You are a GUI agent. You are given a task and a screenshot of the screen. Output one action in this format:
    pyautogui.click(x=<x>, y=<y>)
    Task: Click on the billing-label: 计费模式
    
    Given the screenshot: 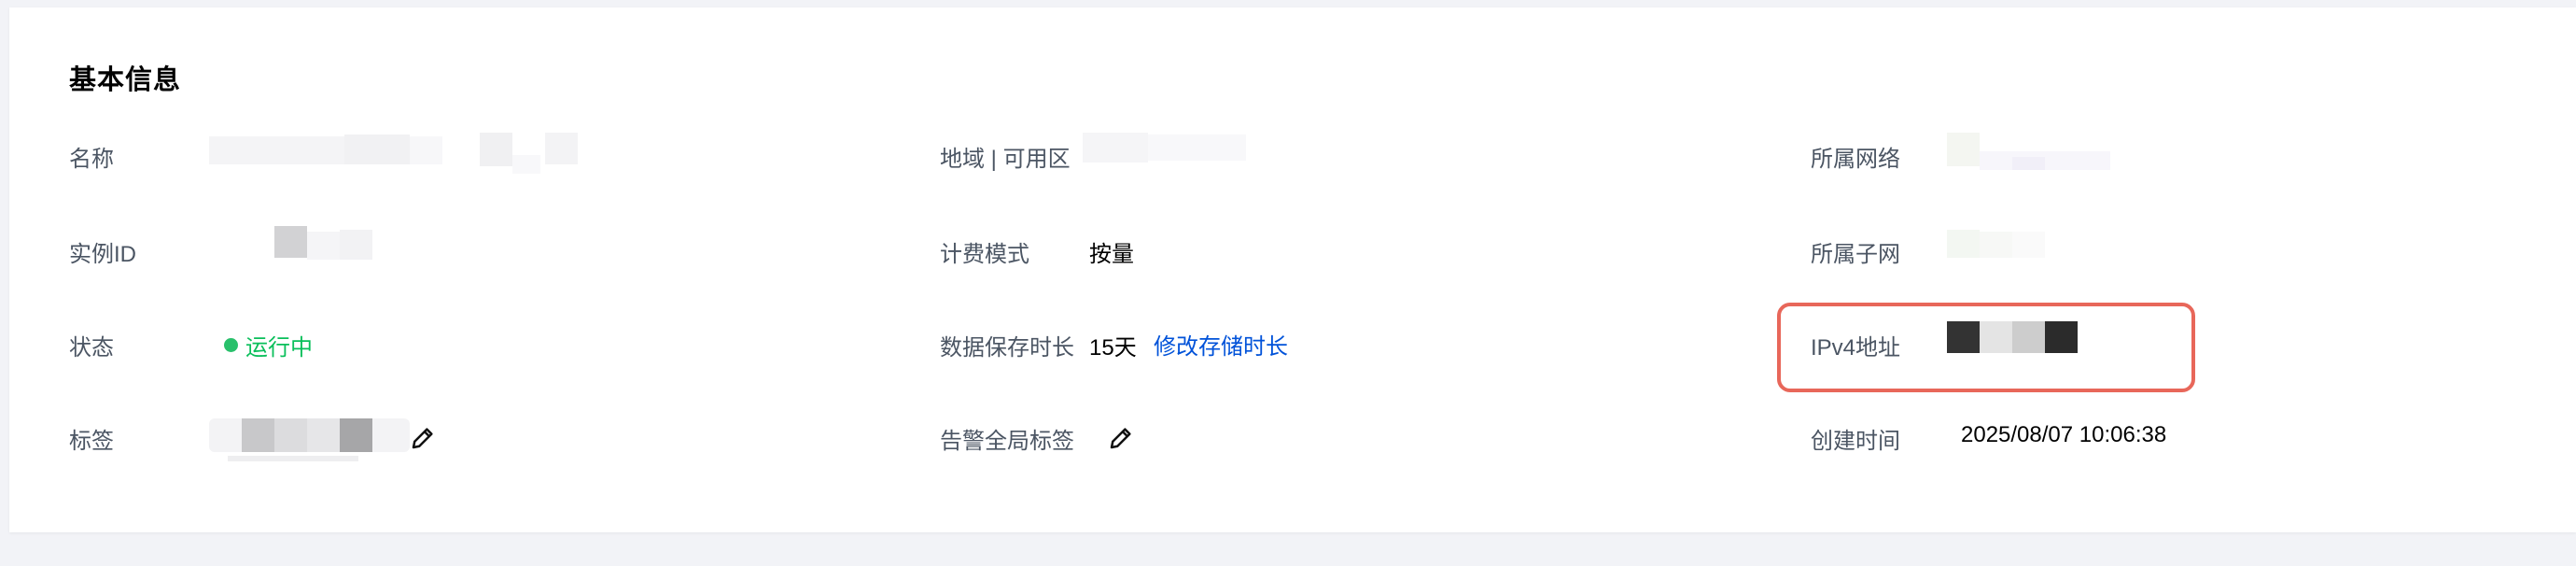 What is the action you would take?
    pyautogui.click(x=984, y=255)
    